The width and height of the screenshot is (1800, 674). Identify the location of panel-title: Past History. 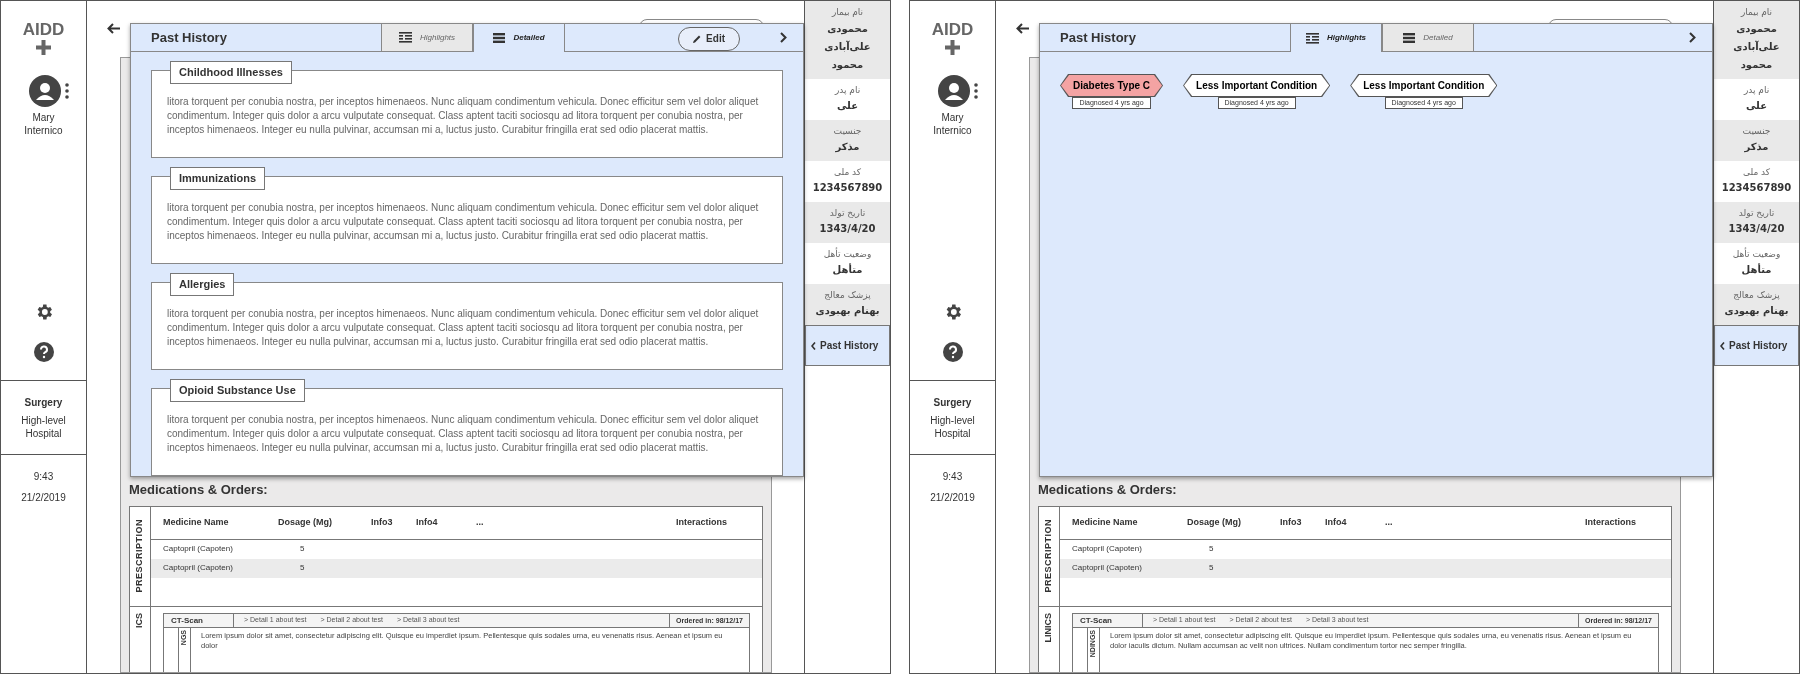
(1098, 37).